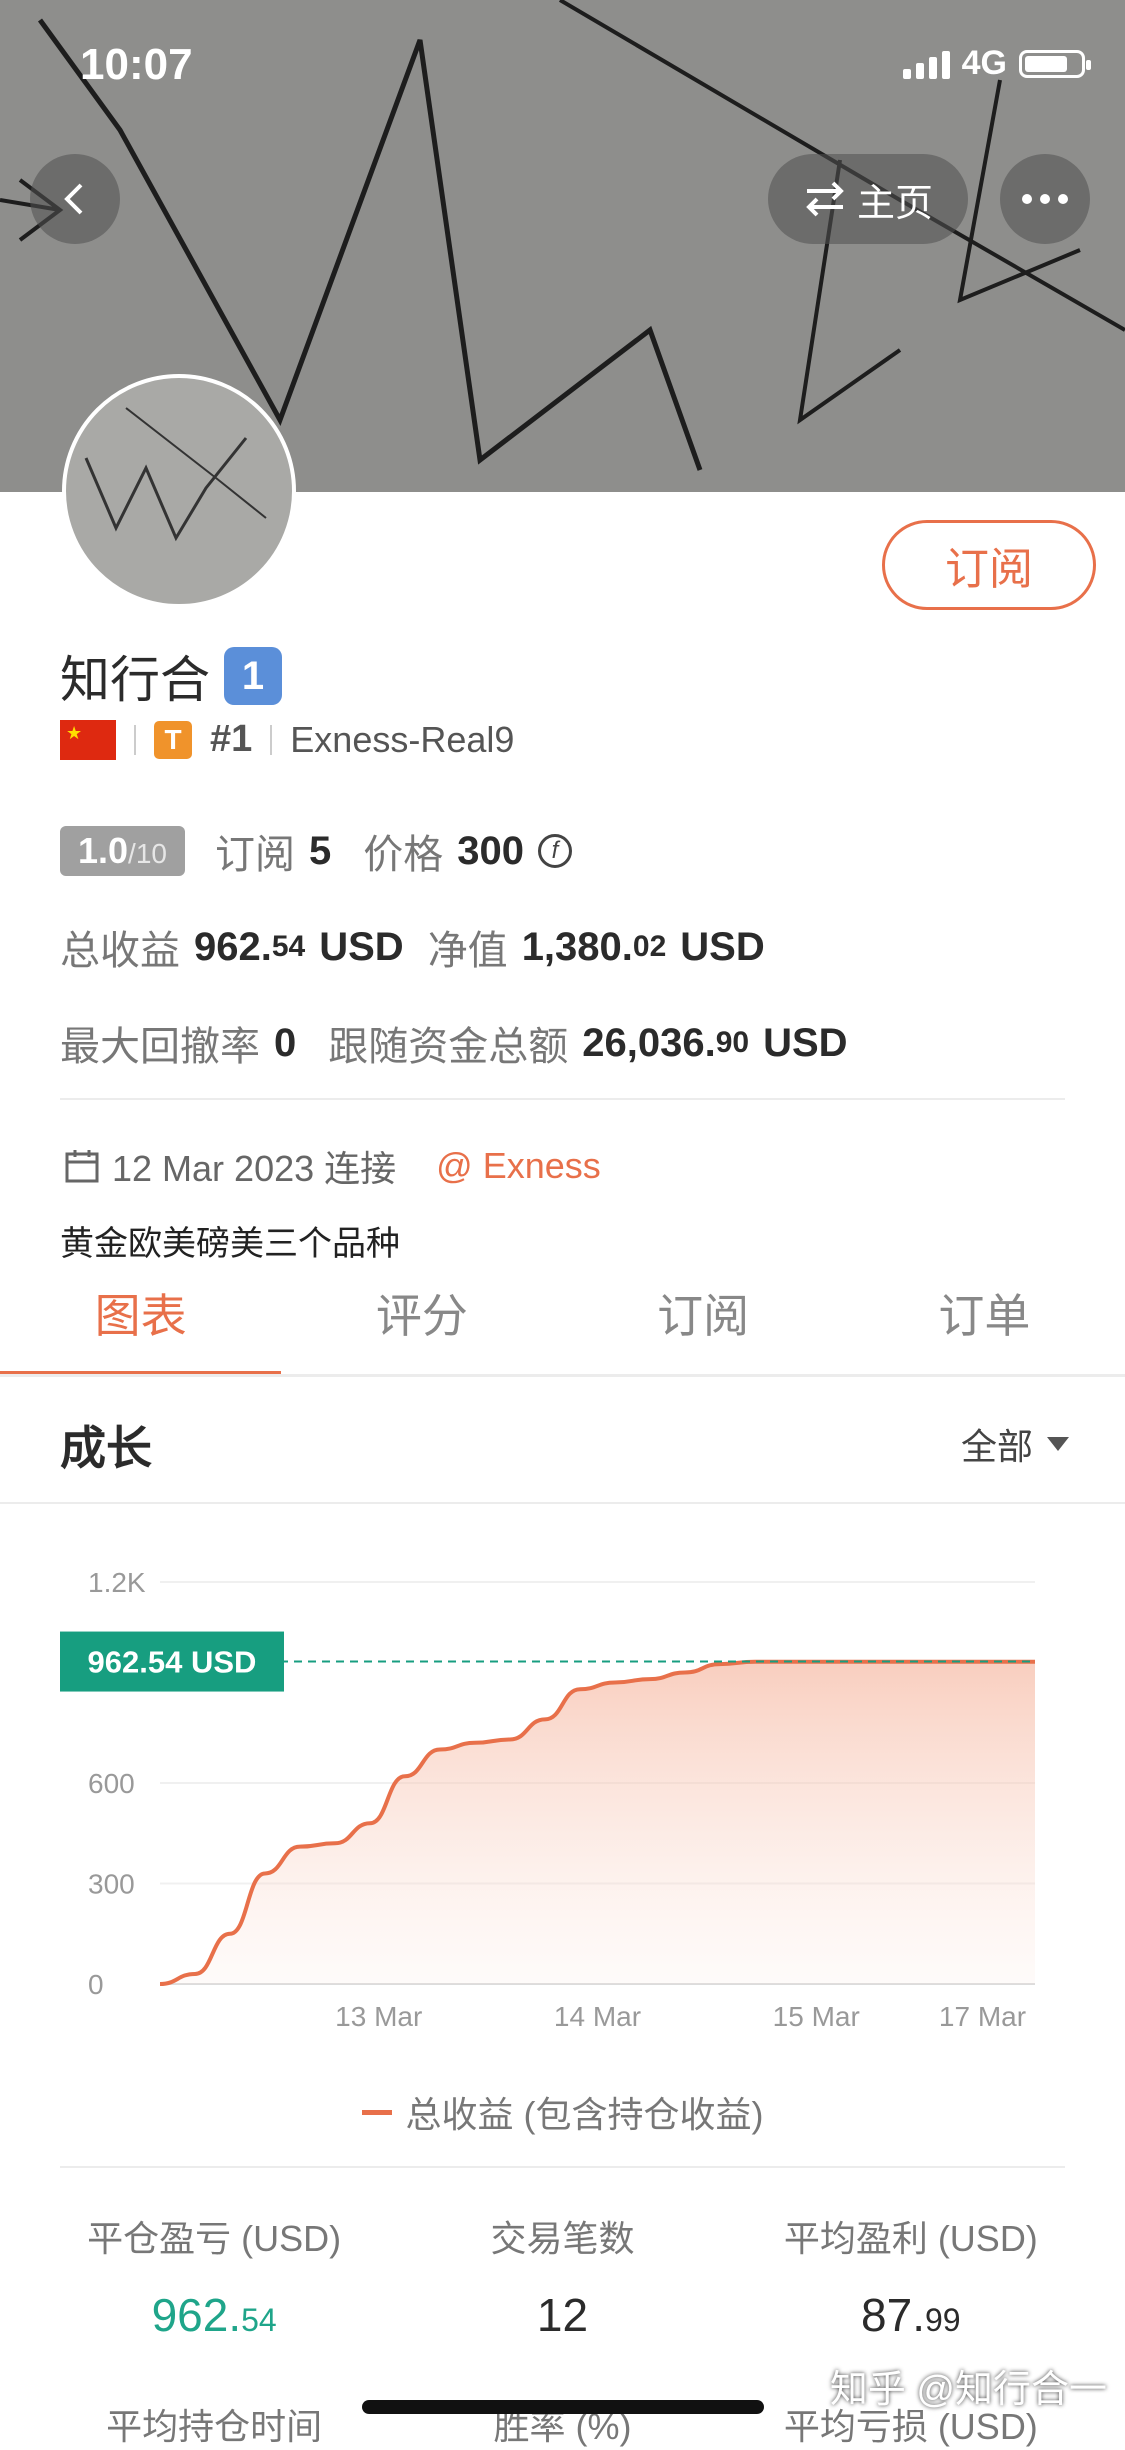 This screenshot has width=1125, height=2450. I want to click on current-value-label: 962.54 USD, so click(172, 1662).